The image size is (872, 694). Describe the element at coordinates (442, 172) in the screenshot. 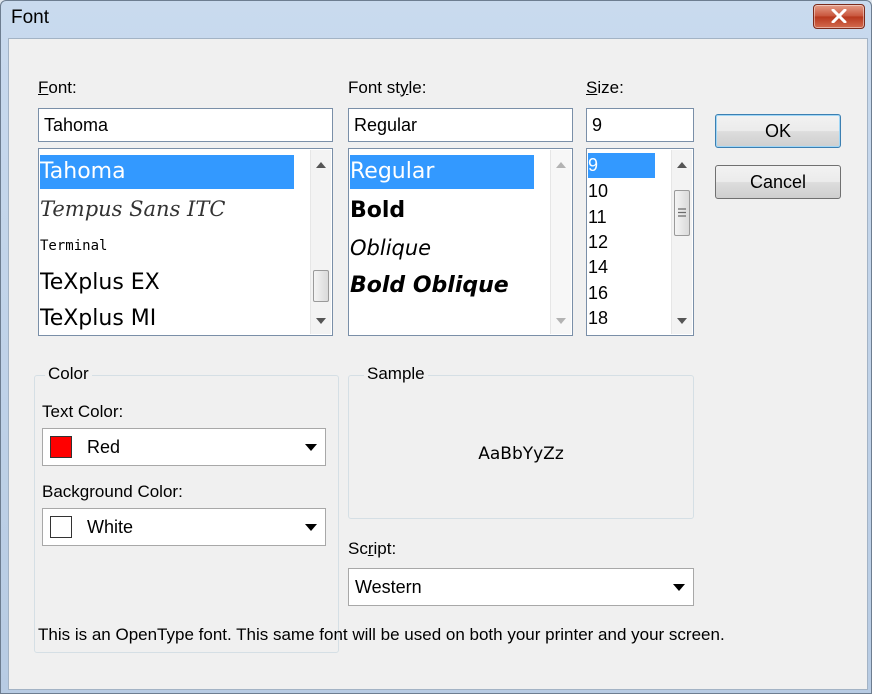

I see `list-item: Regular` at that location.